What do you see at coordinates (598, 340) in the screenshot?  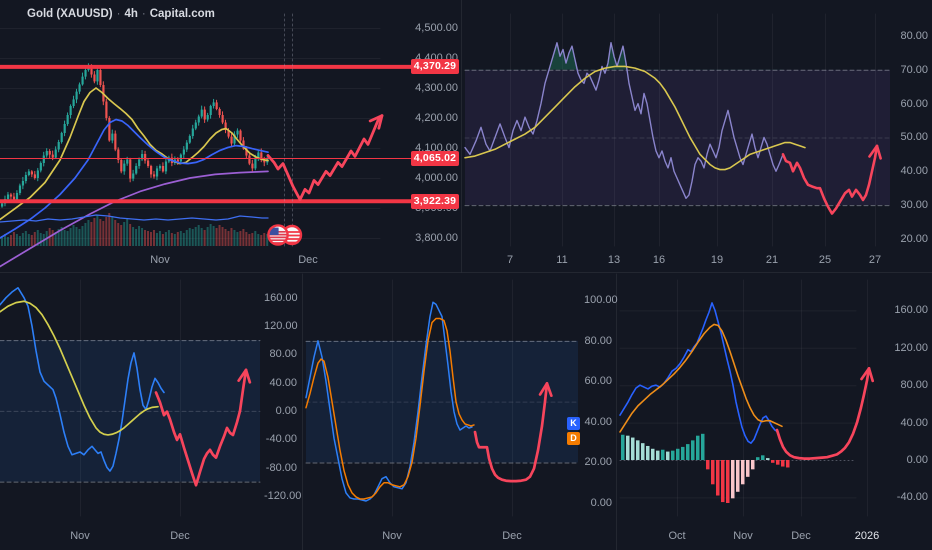 I see `y-axis-label-stoch: 80.00` at bounding box center [598, 340].